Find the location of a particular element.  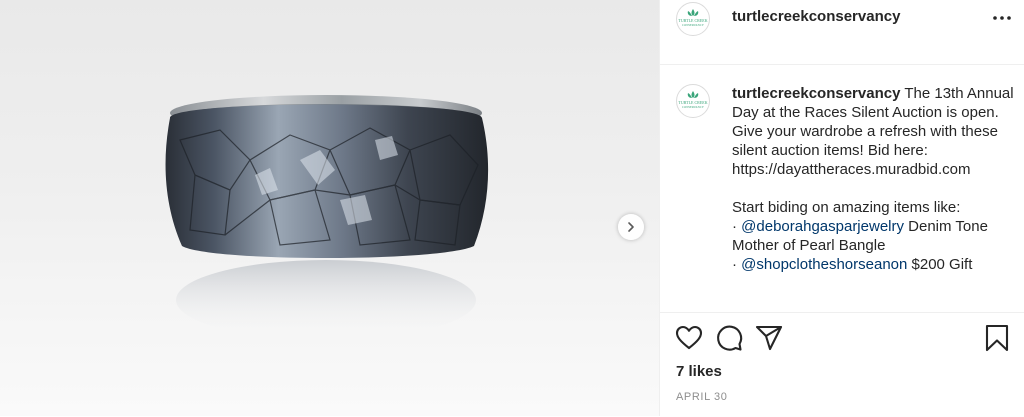

heart-icon is located at coordinates (689, 337).